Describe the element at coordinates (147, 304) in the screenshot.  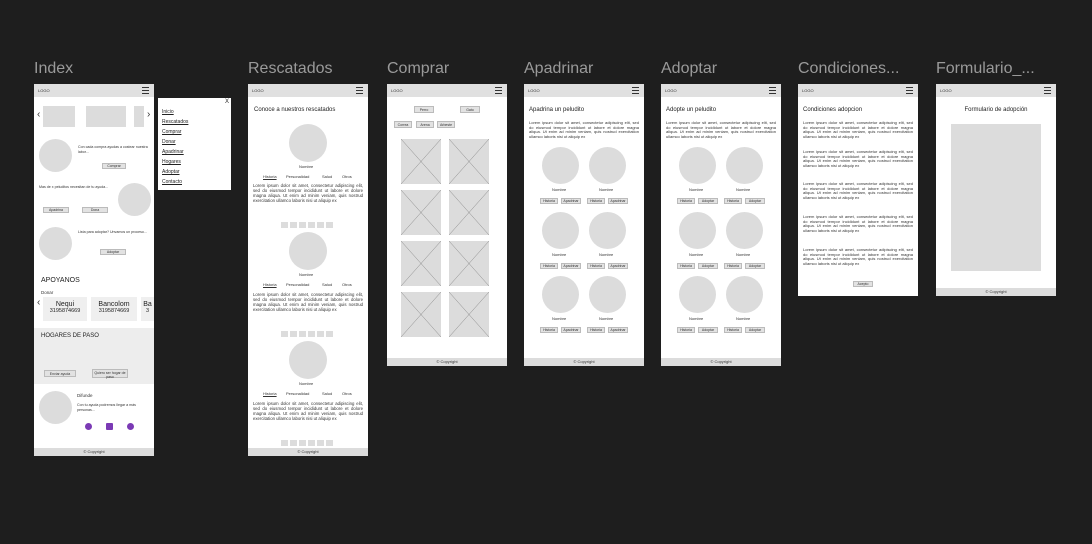
I see `donation-name: Ba` at that location.